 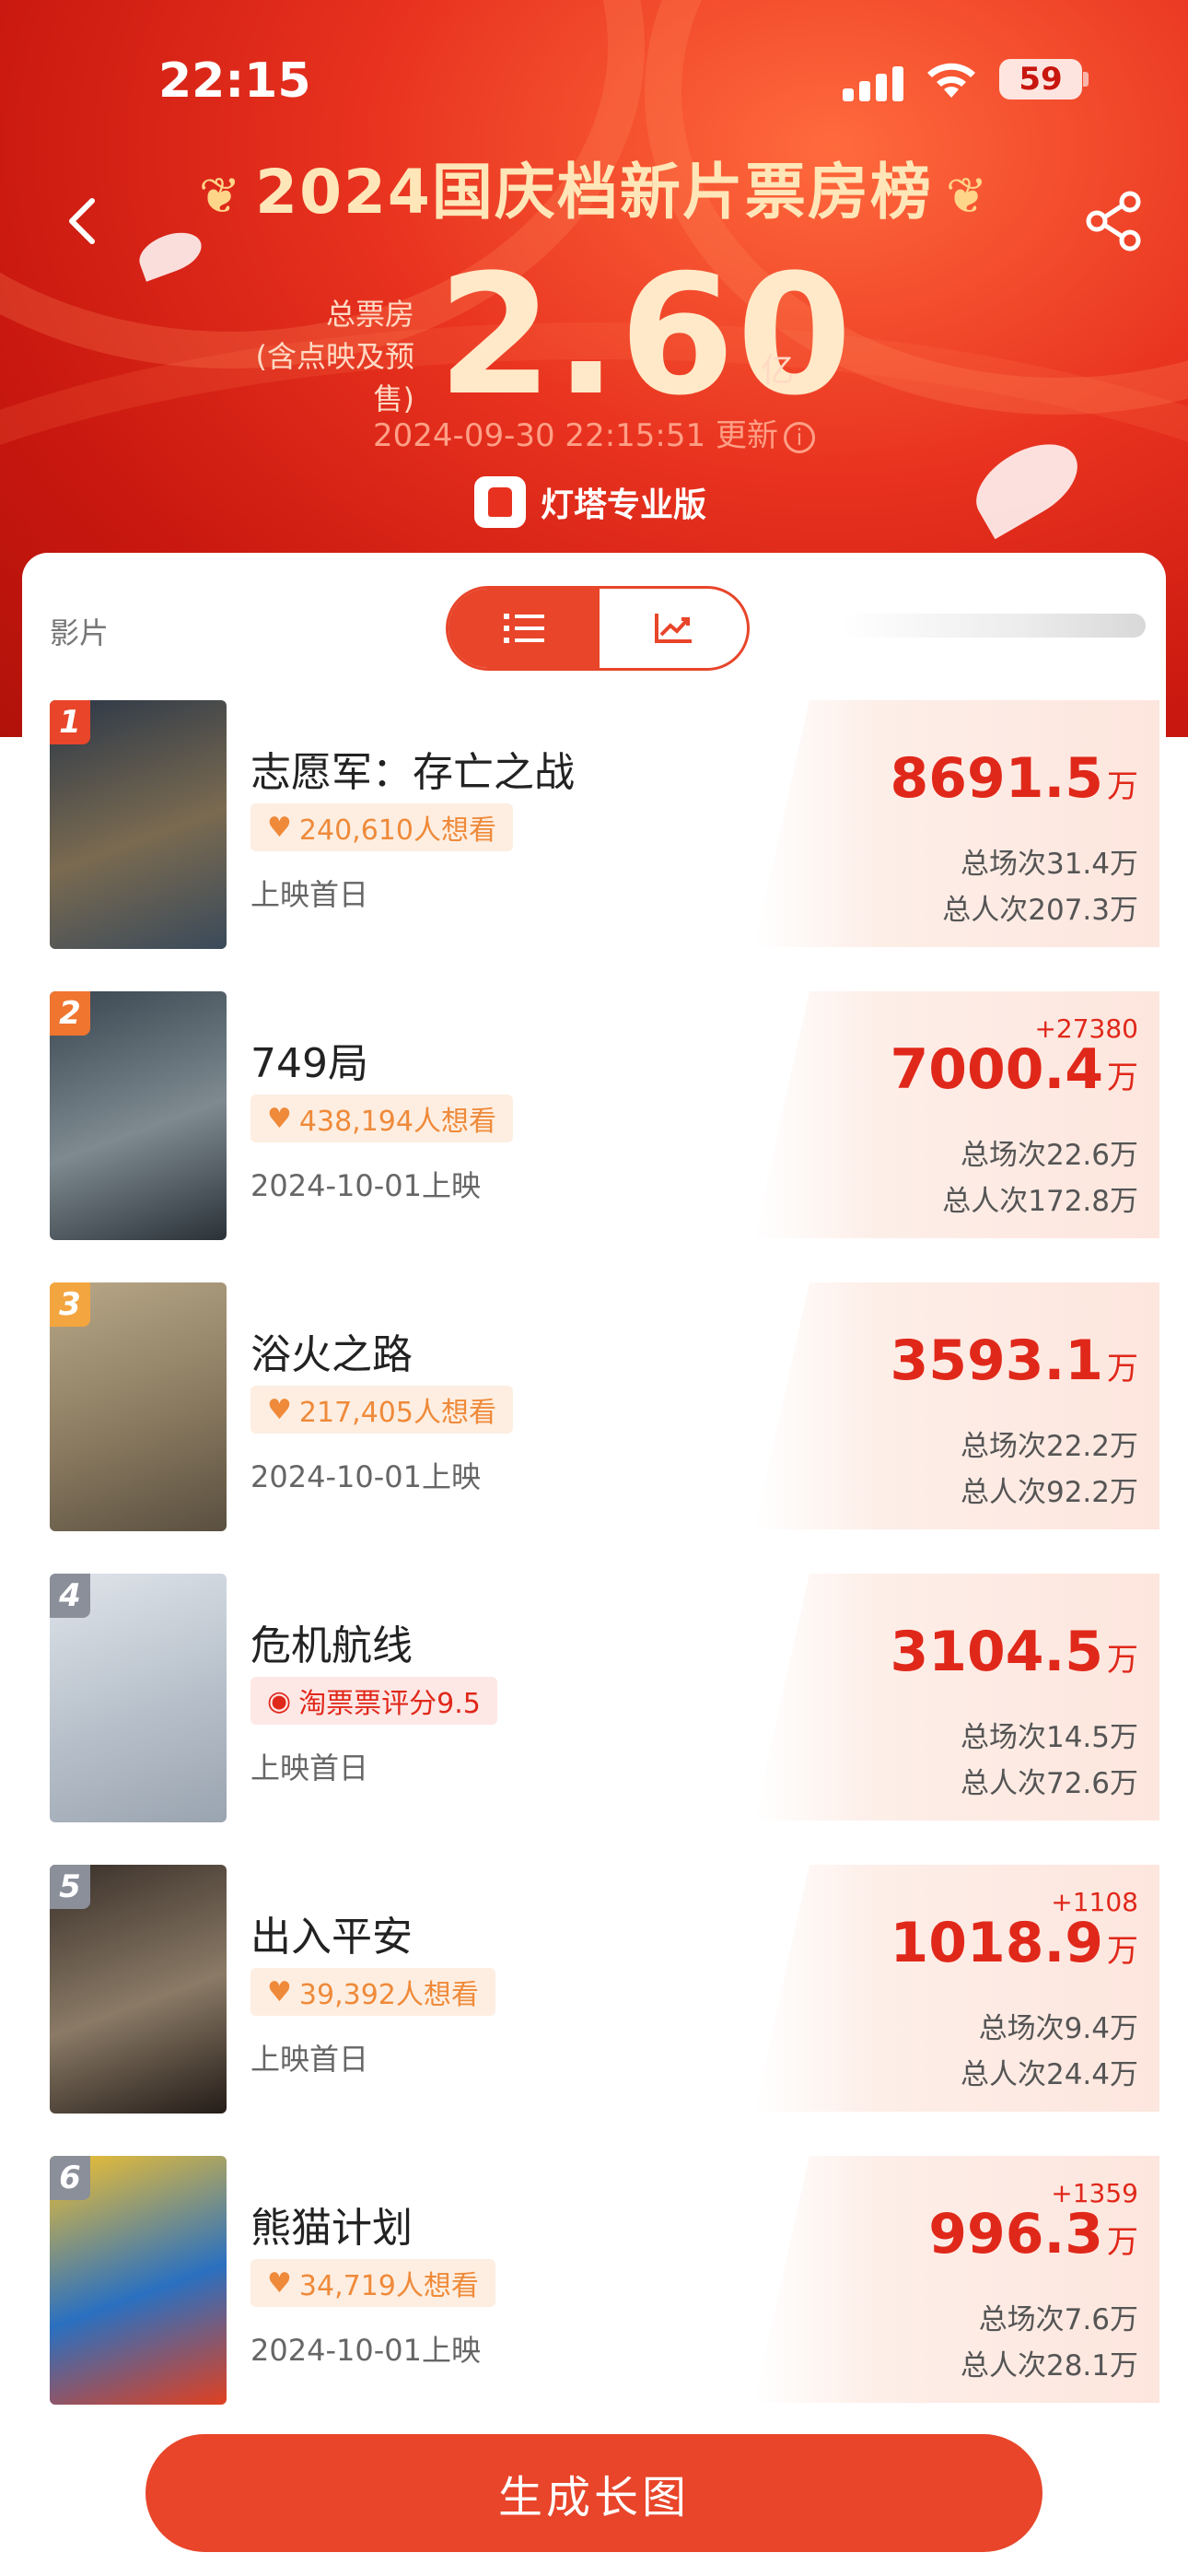 I want to click on list-view-button, so click(x=524, y=628).